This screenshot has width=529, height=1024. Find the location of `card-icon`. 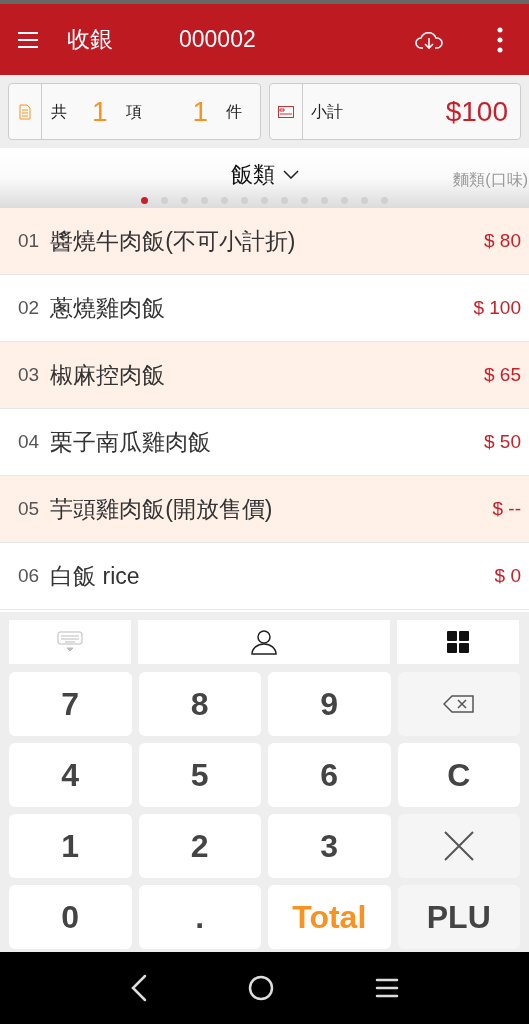

card-icon is located at coordinates (285, 111).